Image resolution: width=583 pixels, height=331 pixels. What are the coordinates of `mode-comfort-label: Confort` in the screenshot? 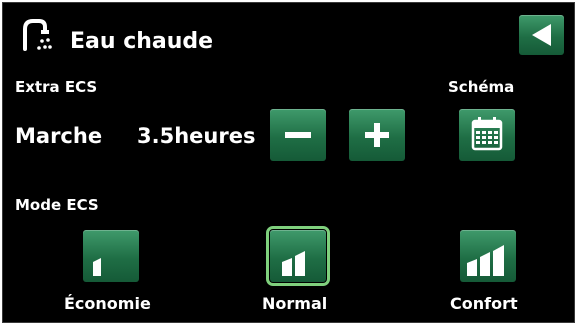 It's located at (484, 303).